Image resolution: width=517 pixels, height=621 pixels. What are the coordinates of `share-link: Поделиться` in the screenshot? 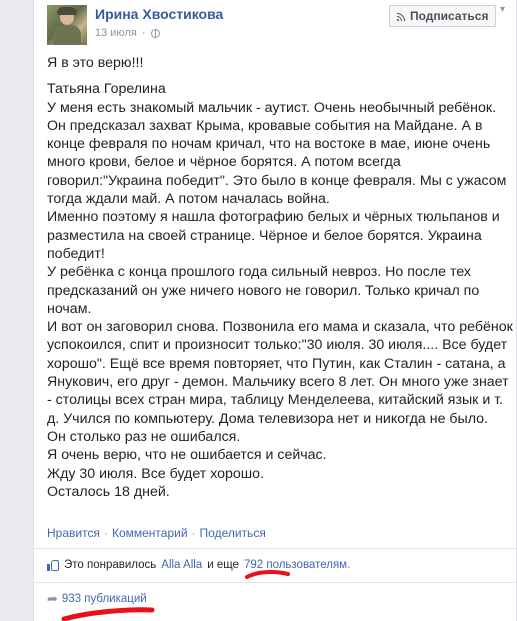 It's located at (233, 533).